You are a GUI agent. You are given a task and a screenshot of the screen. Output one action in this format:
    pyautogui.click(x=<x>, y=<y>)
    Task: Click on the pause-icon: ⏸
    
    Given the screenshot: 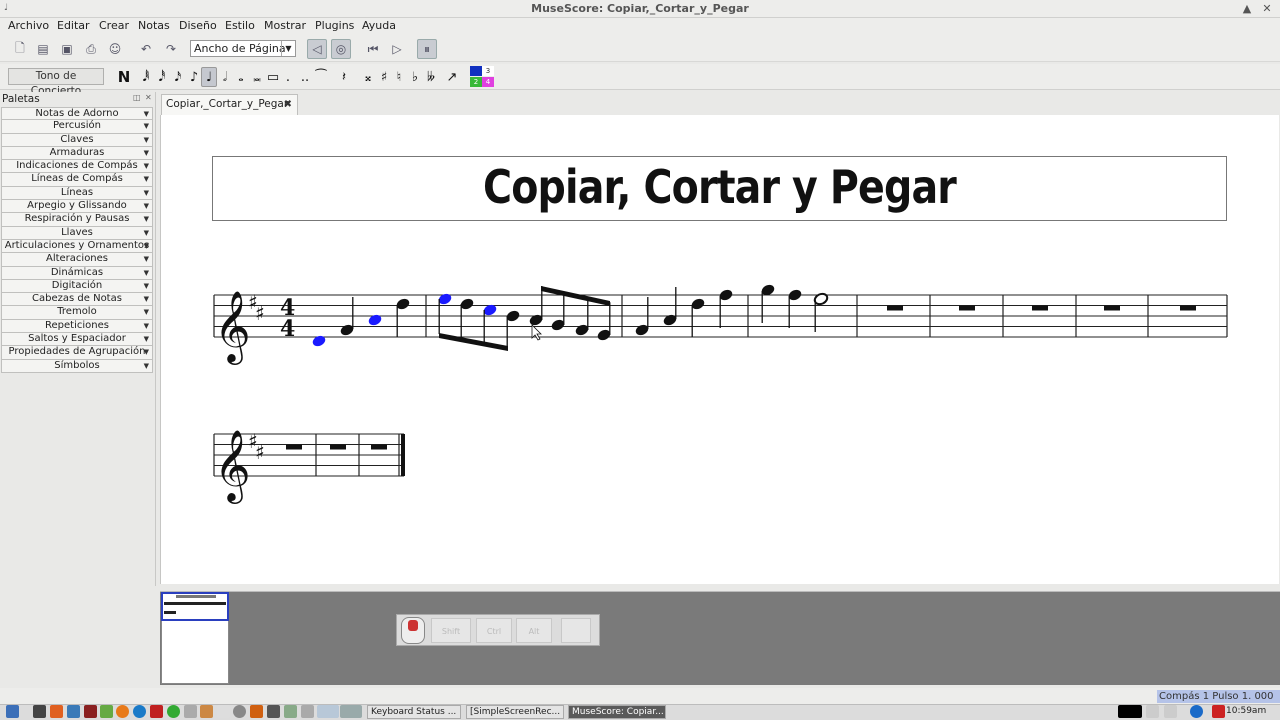 What is the action you would take?
    pyautogui.click(x=427, y=49)
    